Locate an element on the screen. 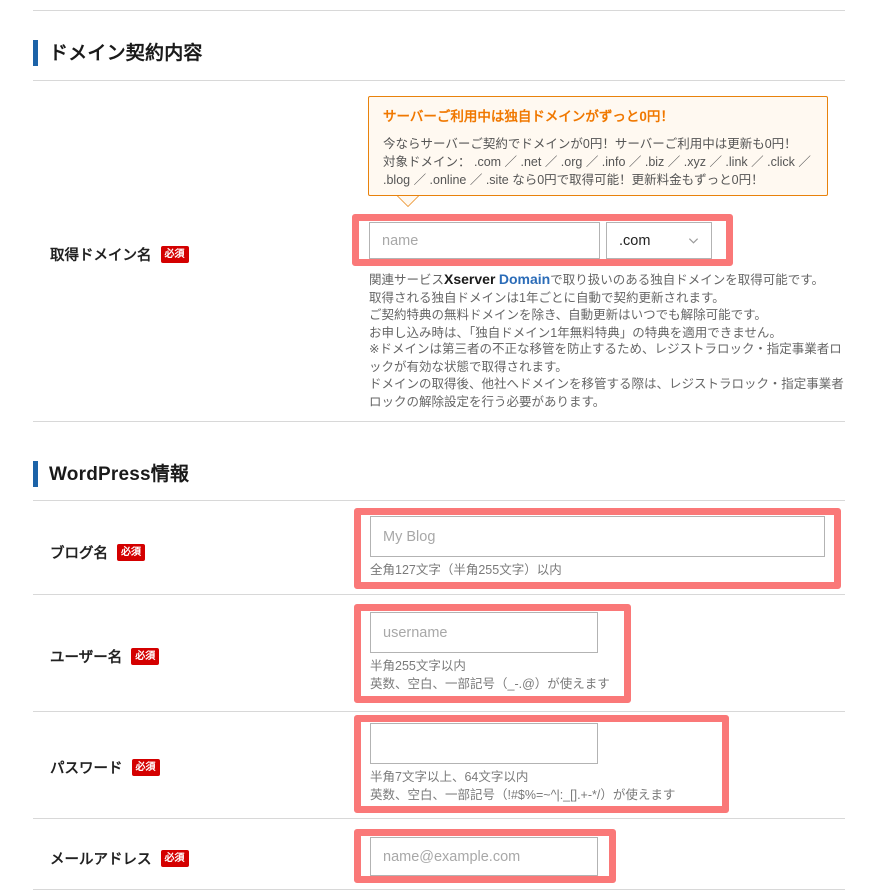  field-label-domain-name: 取得ドメイン名 必須 is located at coordinates (119, 254).